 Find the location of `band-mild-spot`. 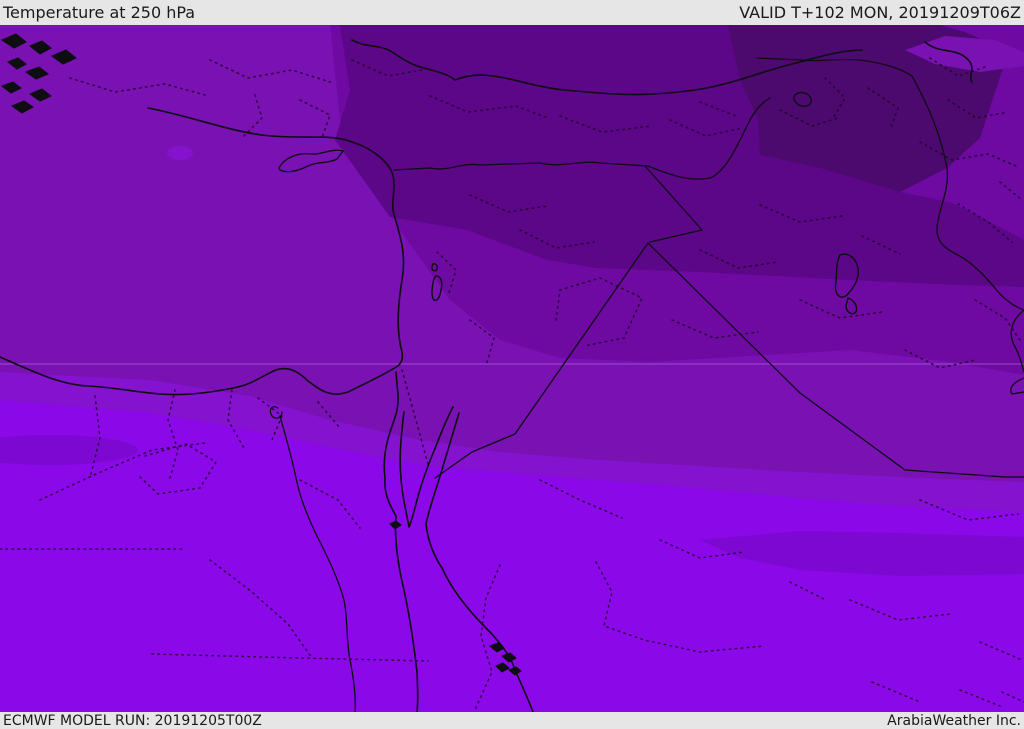

band-mild-spot is located at coordinates (180, 153).